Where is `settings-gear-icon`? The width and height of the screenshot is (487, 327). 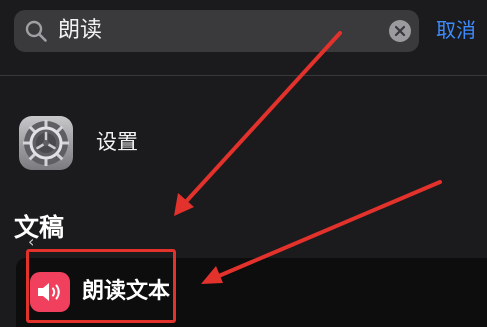
settings-gear-icon is located at coordinates (46, 143).